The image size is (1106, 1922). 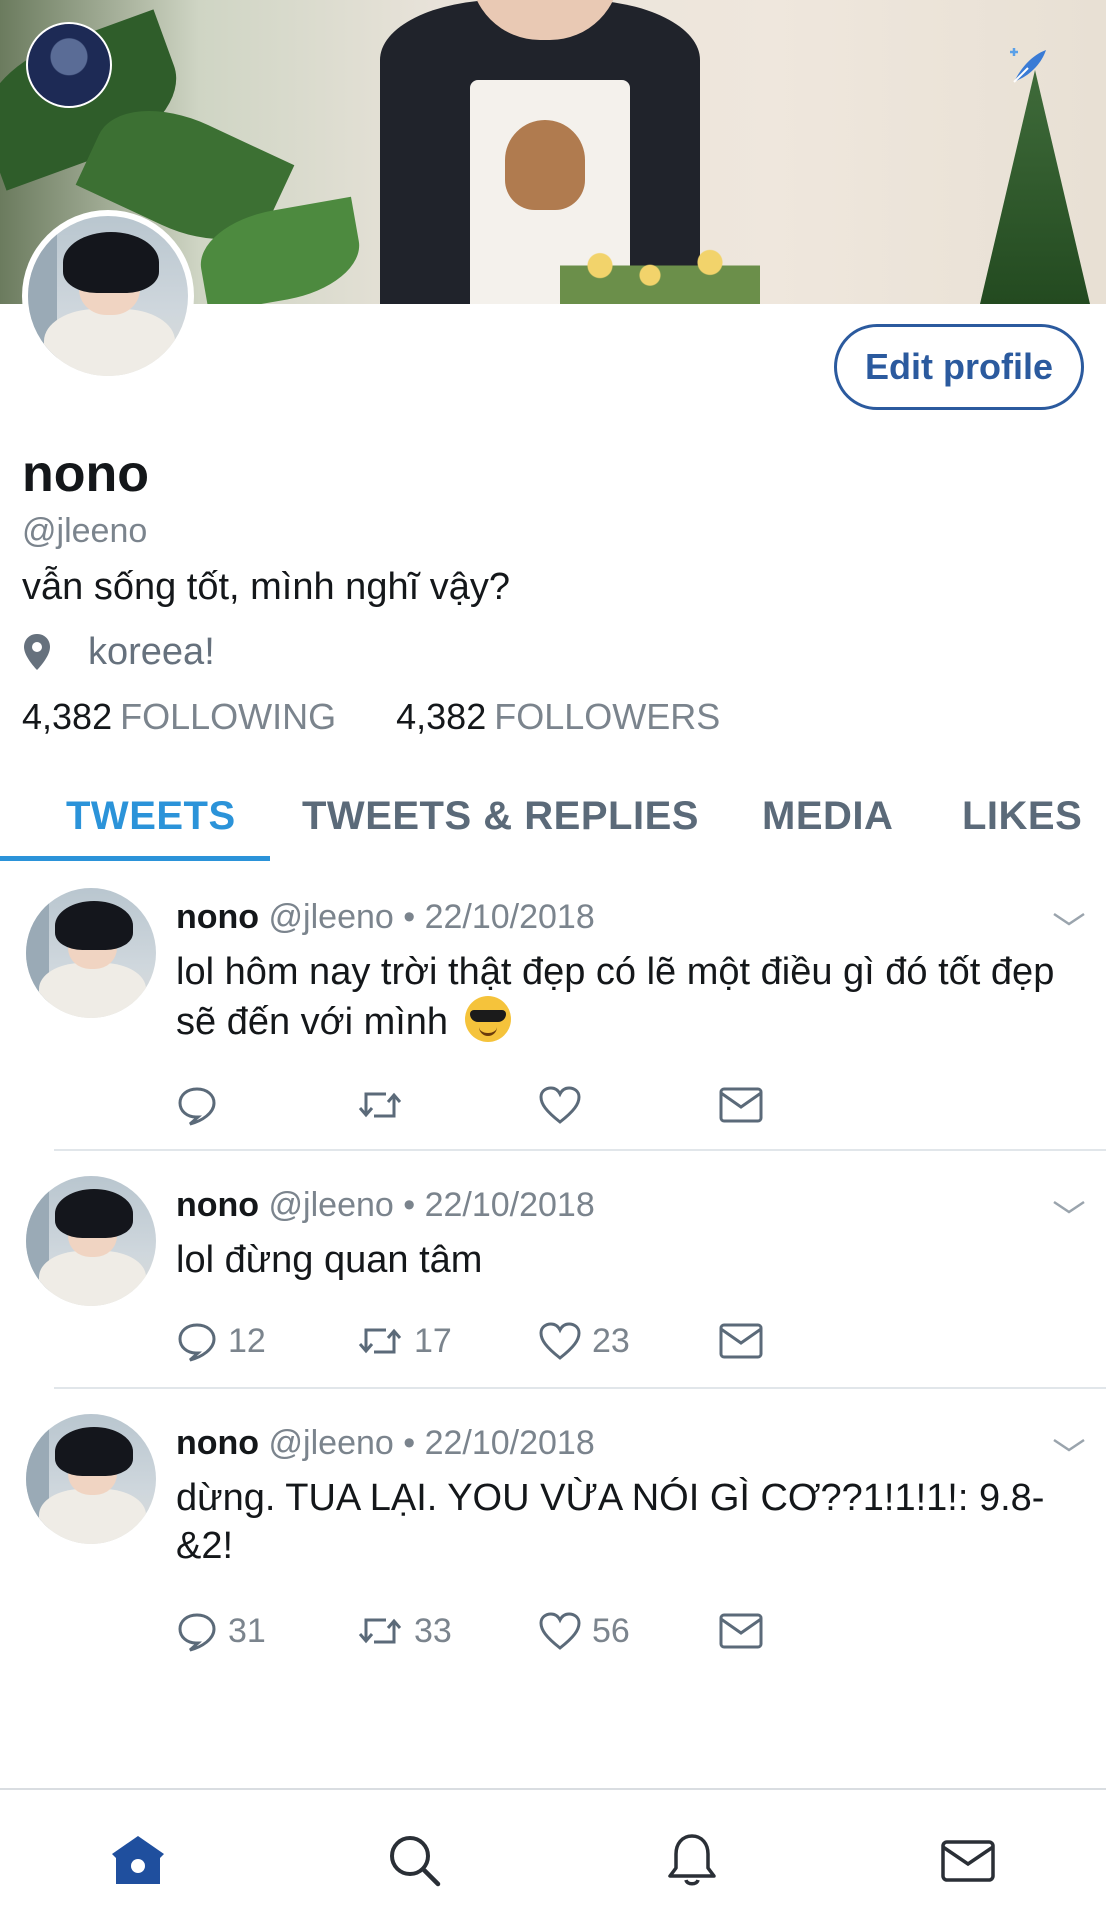 What do you see at coordinates (1028, 66) in the screenshot?
I see `compose-tweet-icon` at bounding box center [1028, 66].